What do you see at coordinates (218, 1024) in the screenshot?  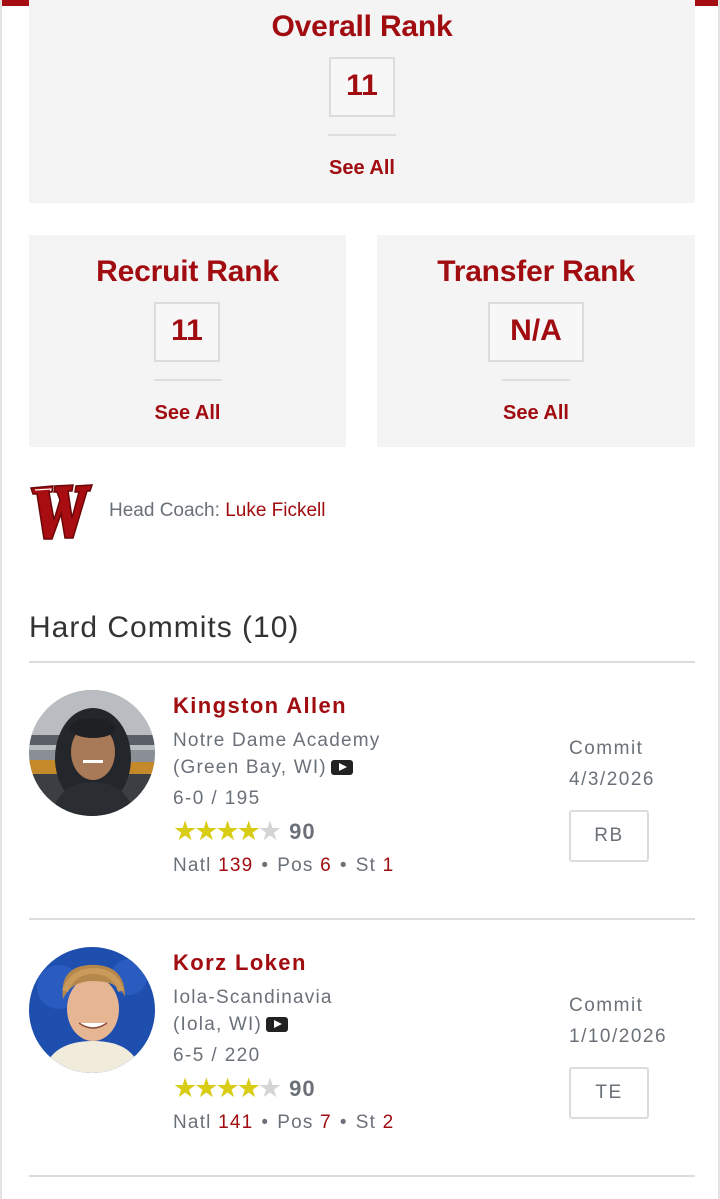 I see `player-hometown: (Iola, WI)` at bounding box center [218, 1024].